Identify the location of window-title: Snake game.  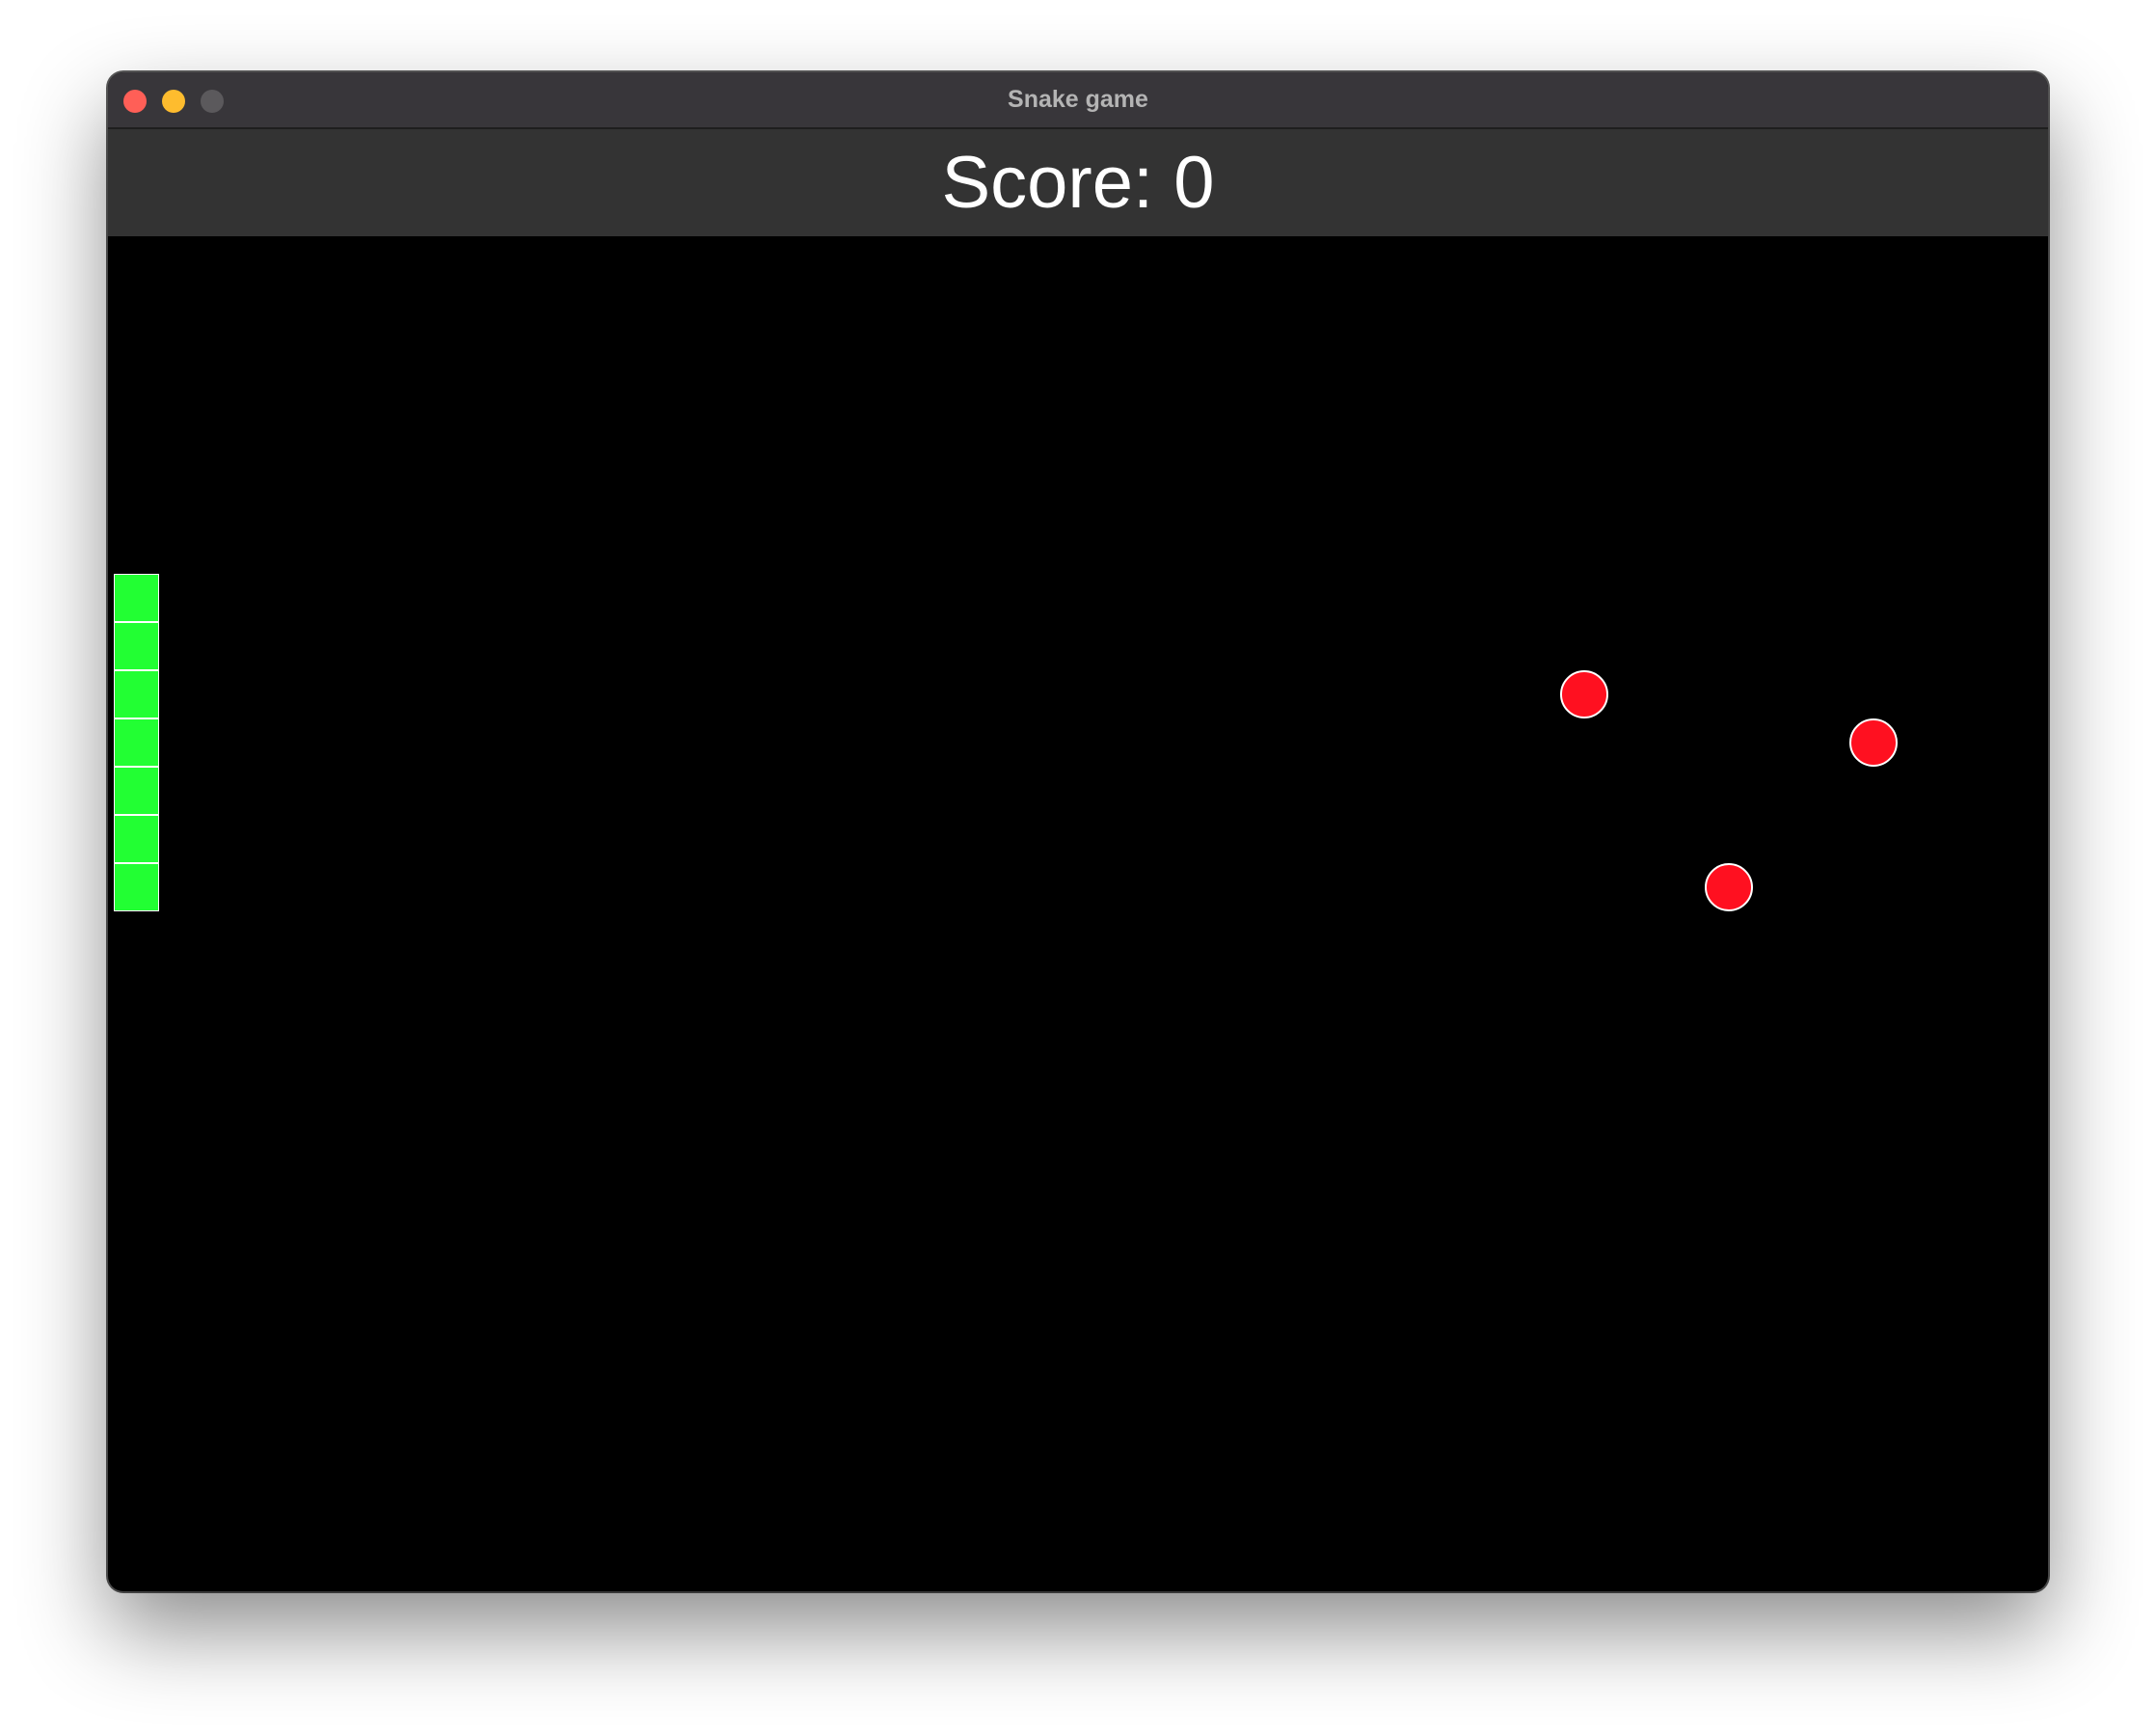
(1078, 99).